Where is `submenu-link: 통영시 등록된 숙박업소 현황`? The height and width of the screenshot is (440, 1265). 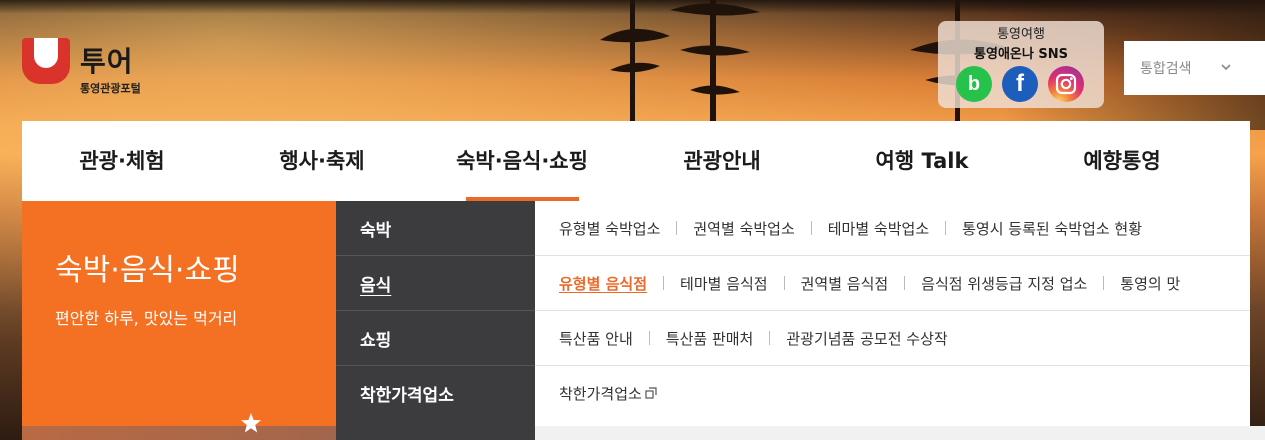
submenu-link: 통영시 등록된 숙박업소 현황 is located at coordinates (1052, 228).